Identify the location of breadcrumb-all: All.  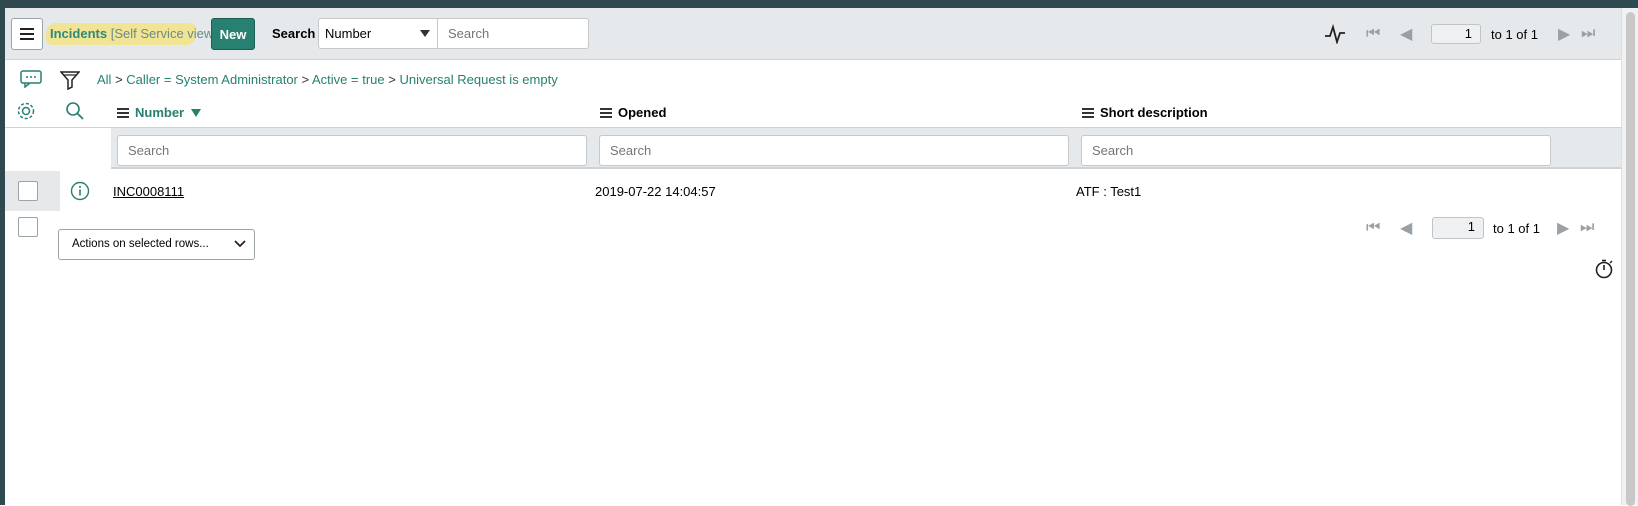
(104, 79).